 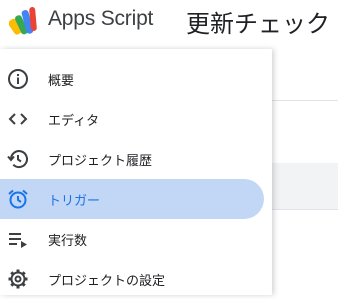 I want to click on info-icon, so click(x=18, y=79).